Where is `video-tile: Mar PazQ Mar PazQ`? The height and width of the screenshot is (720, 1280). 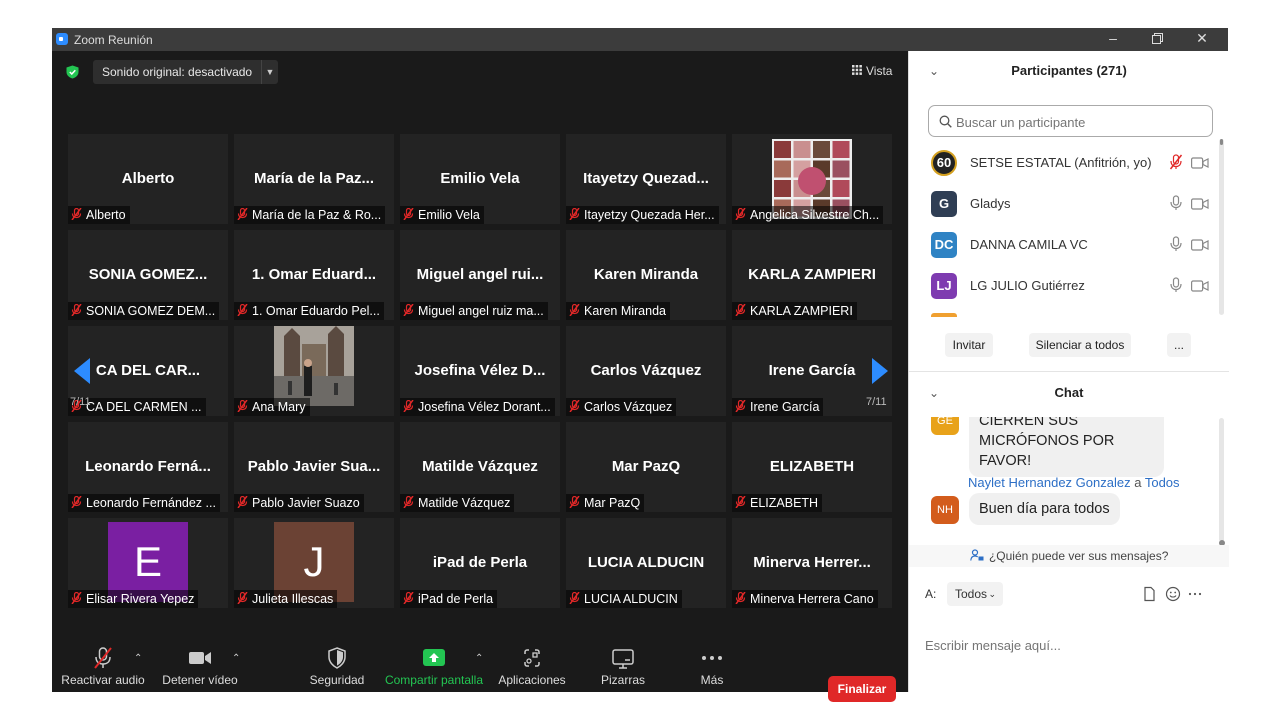
video-tile: Mar PazQ Mar PazQ is located at coordinates (646, 467).